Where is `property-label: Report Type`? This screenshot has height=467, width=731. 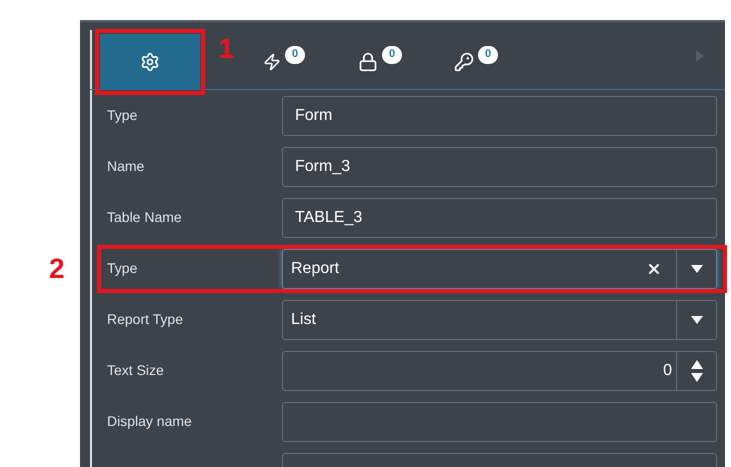 property-label: Report Type is located at coordinates (145, 319).